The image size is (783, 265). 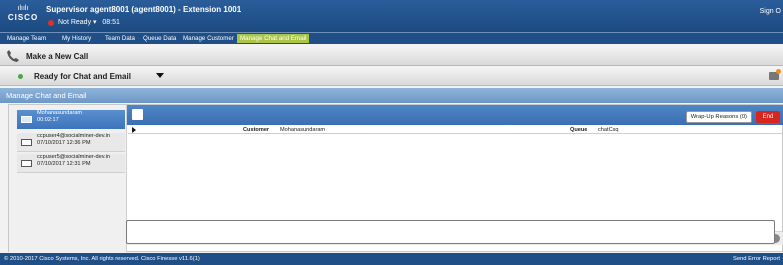 What do you see at coordinates (768, 117) in the screenshot?
I see `end-button: End` at bounding box center [768, 117].